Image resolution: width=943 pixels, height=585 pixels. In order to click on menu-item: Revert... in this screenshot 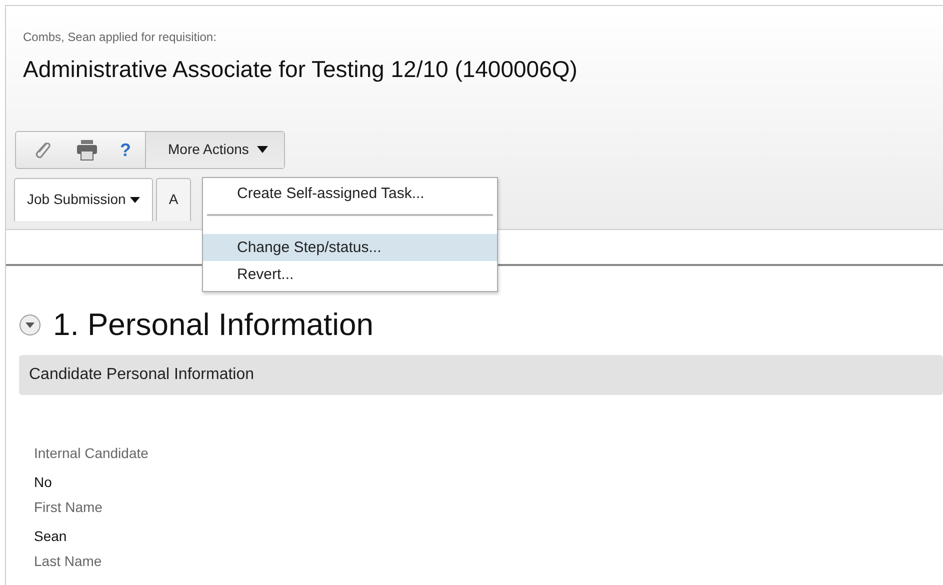, I will do `click(350, 274)`.